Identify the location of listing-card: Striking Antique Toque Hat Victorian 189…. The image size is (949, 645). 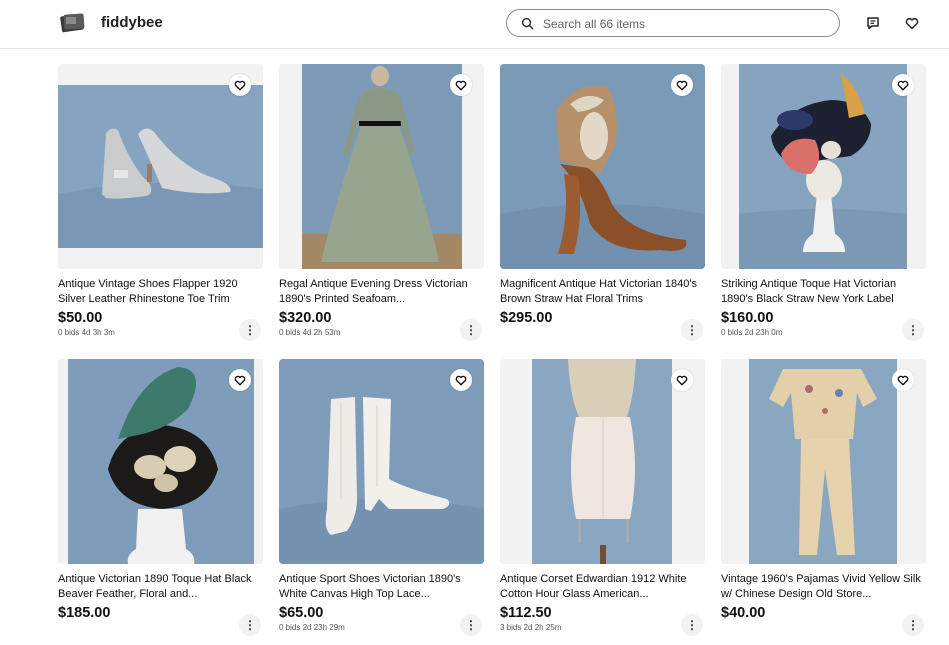
(823, 202).